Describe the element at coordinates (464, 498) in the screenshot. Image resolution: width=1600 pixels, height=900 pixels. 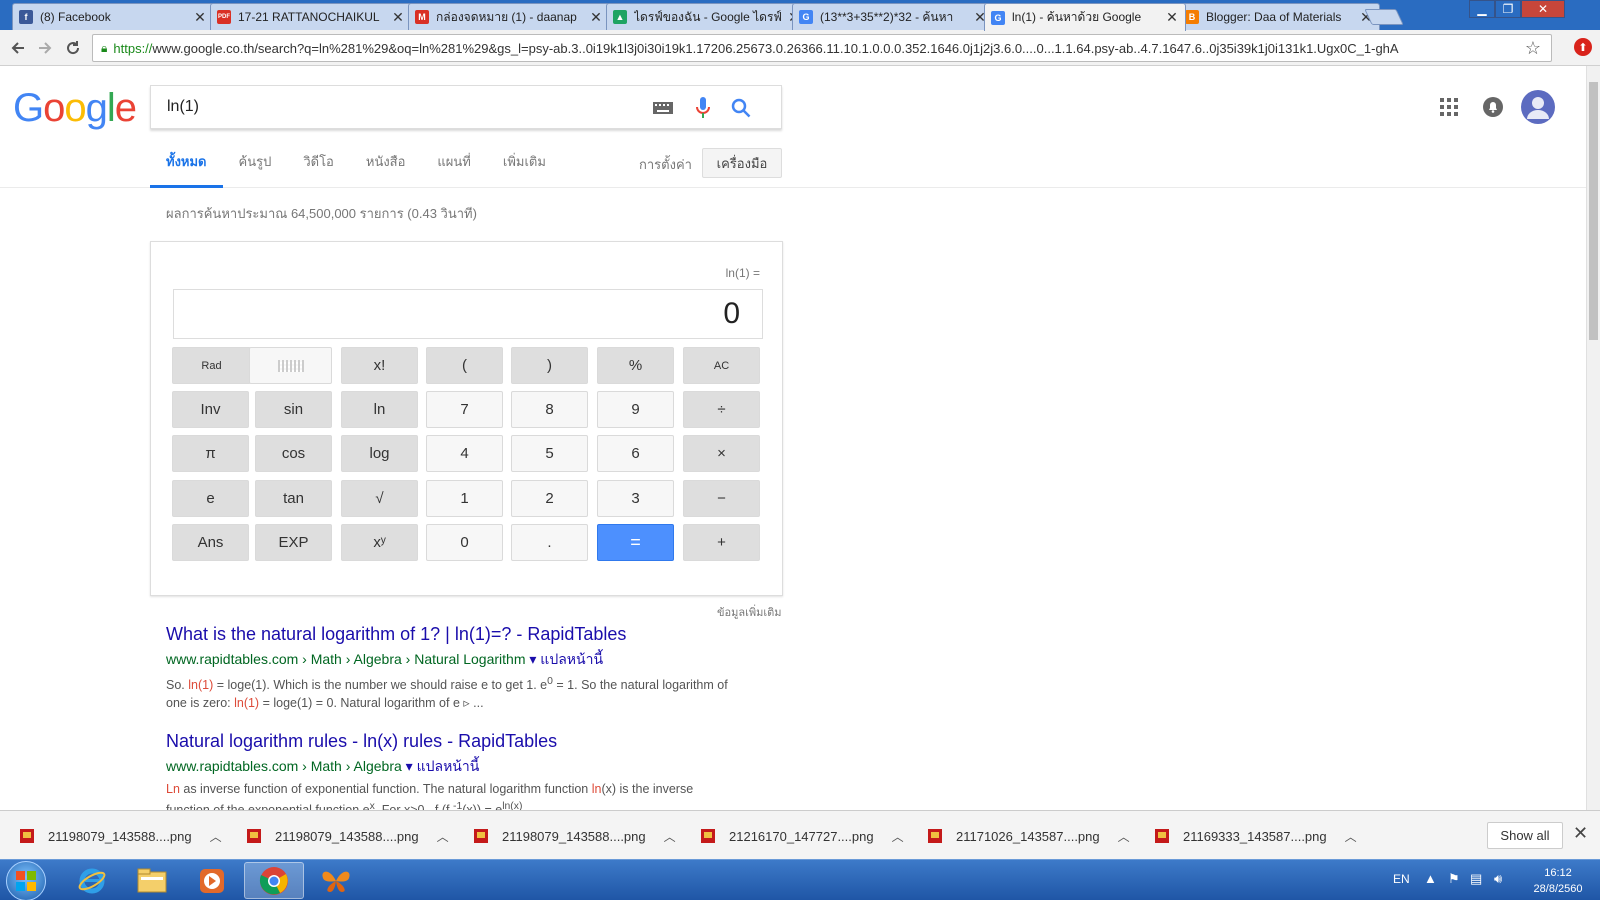
I see `digit-1-button: 1` at that location.